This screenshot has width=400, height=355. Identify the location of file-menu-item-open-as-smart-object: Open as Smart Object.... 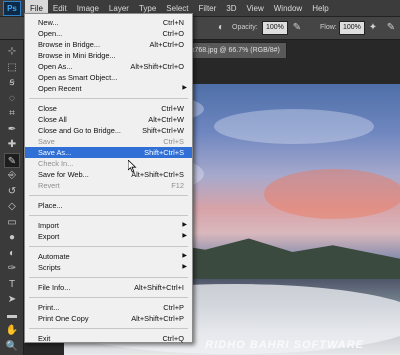
(108, 77).